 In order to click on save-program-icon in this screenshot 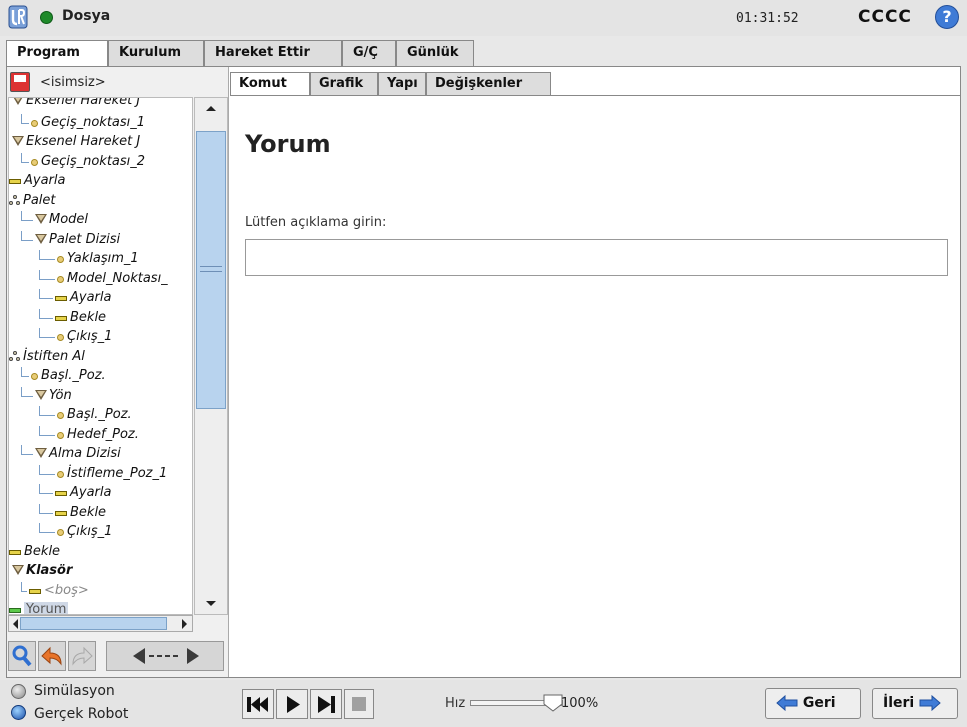, I will do `click(20, 82)`.